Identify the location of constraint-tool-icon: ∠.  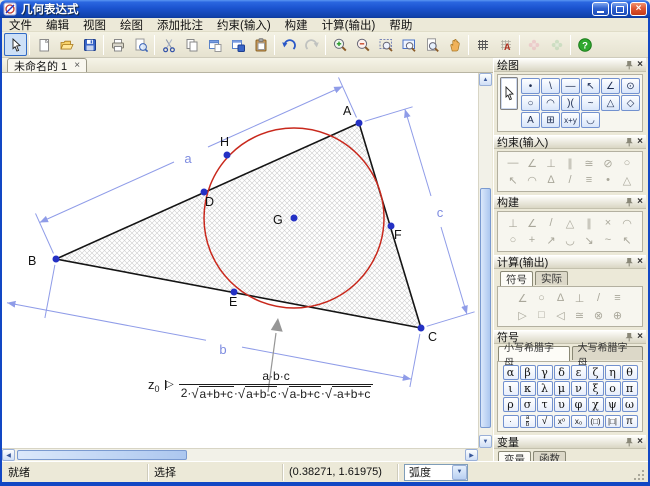
(532, 163).